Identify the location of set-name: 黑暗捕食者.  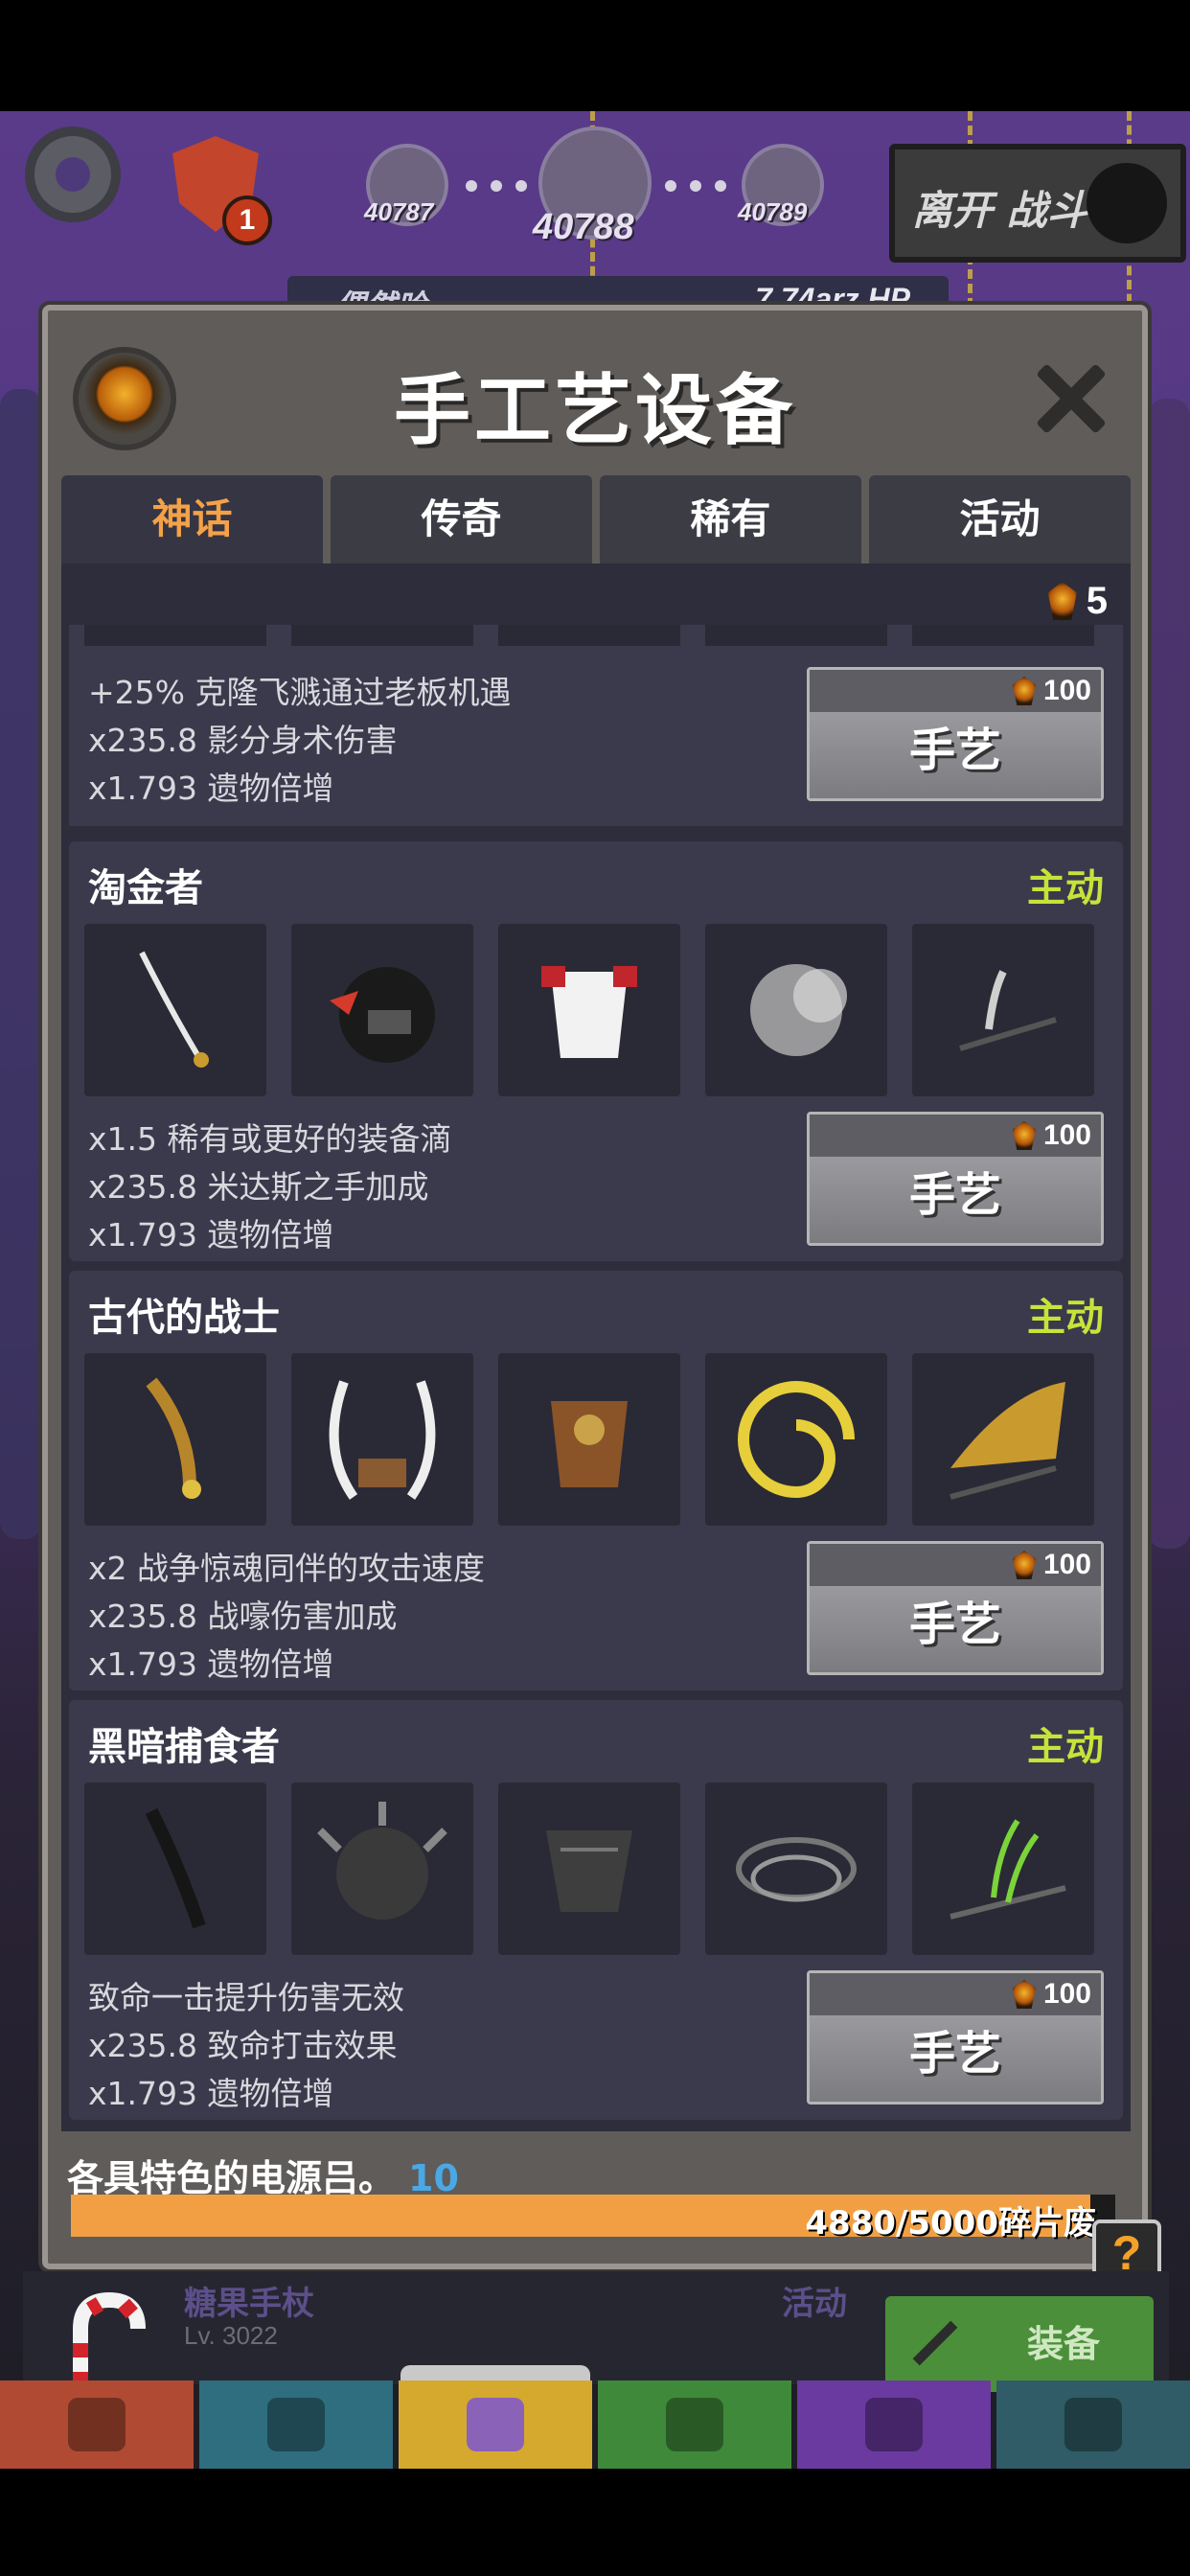
(184, 1747).